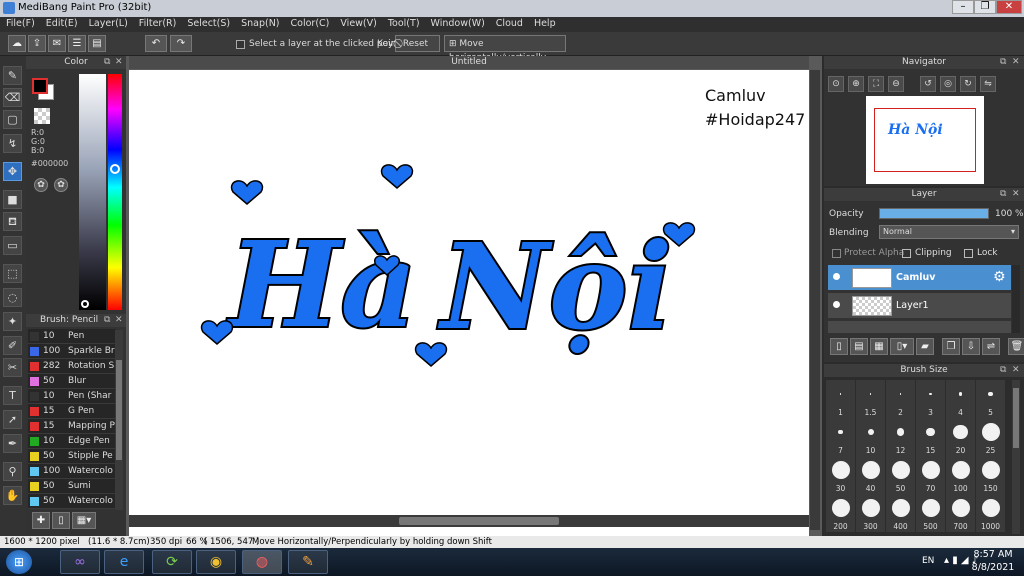 The width and height of the screenshot is (1024, 576). Describe the element at coordinates (17, 43) in the screenshot. I see `cloud-icon: ☁` at that location.